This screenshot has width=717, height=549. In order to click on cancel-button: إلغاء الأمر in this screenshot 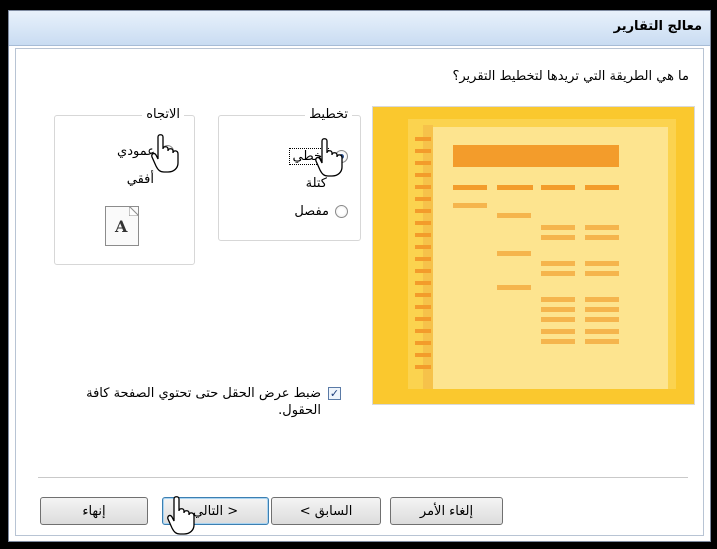, I will do `click(446, 511)`.